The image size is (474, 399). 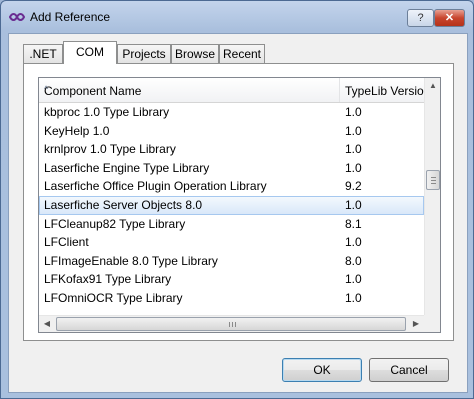 What do you see at coordinates (93, 91) in the screenshot?
I see `column-header-label: Component Name` at bounding box center [93, 91].